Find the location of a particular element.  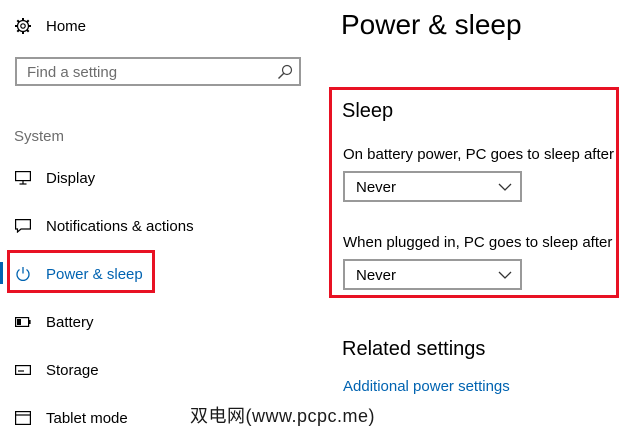

search-input: Find a setting is located at coordinates (158, 71).